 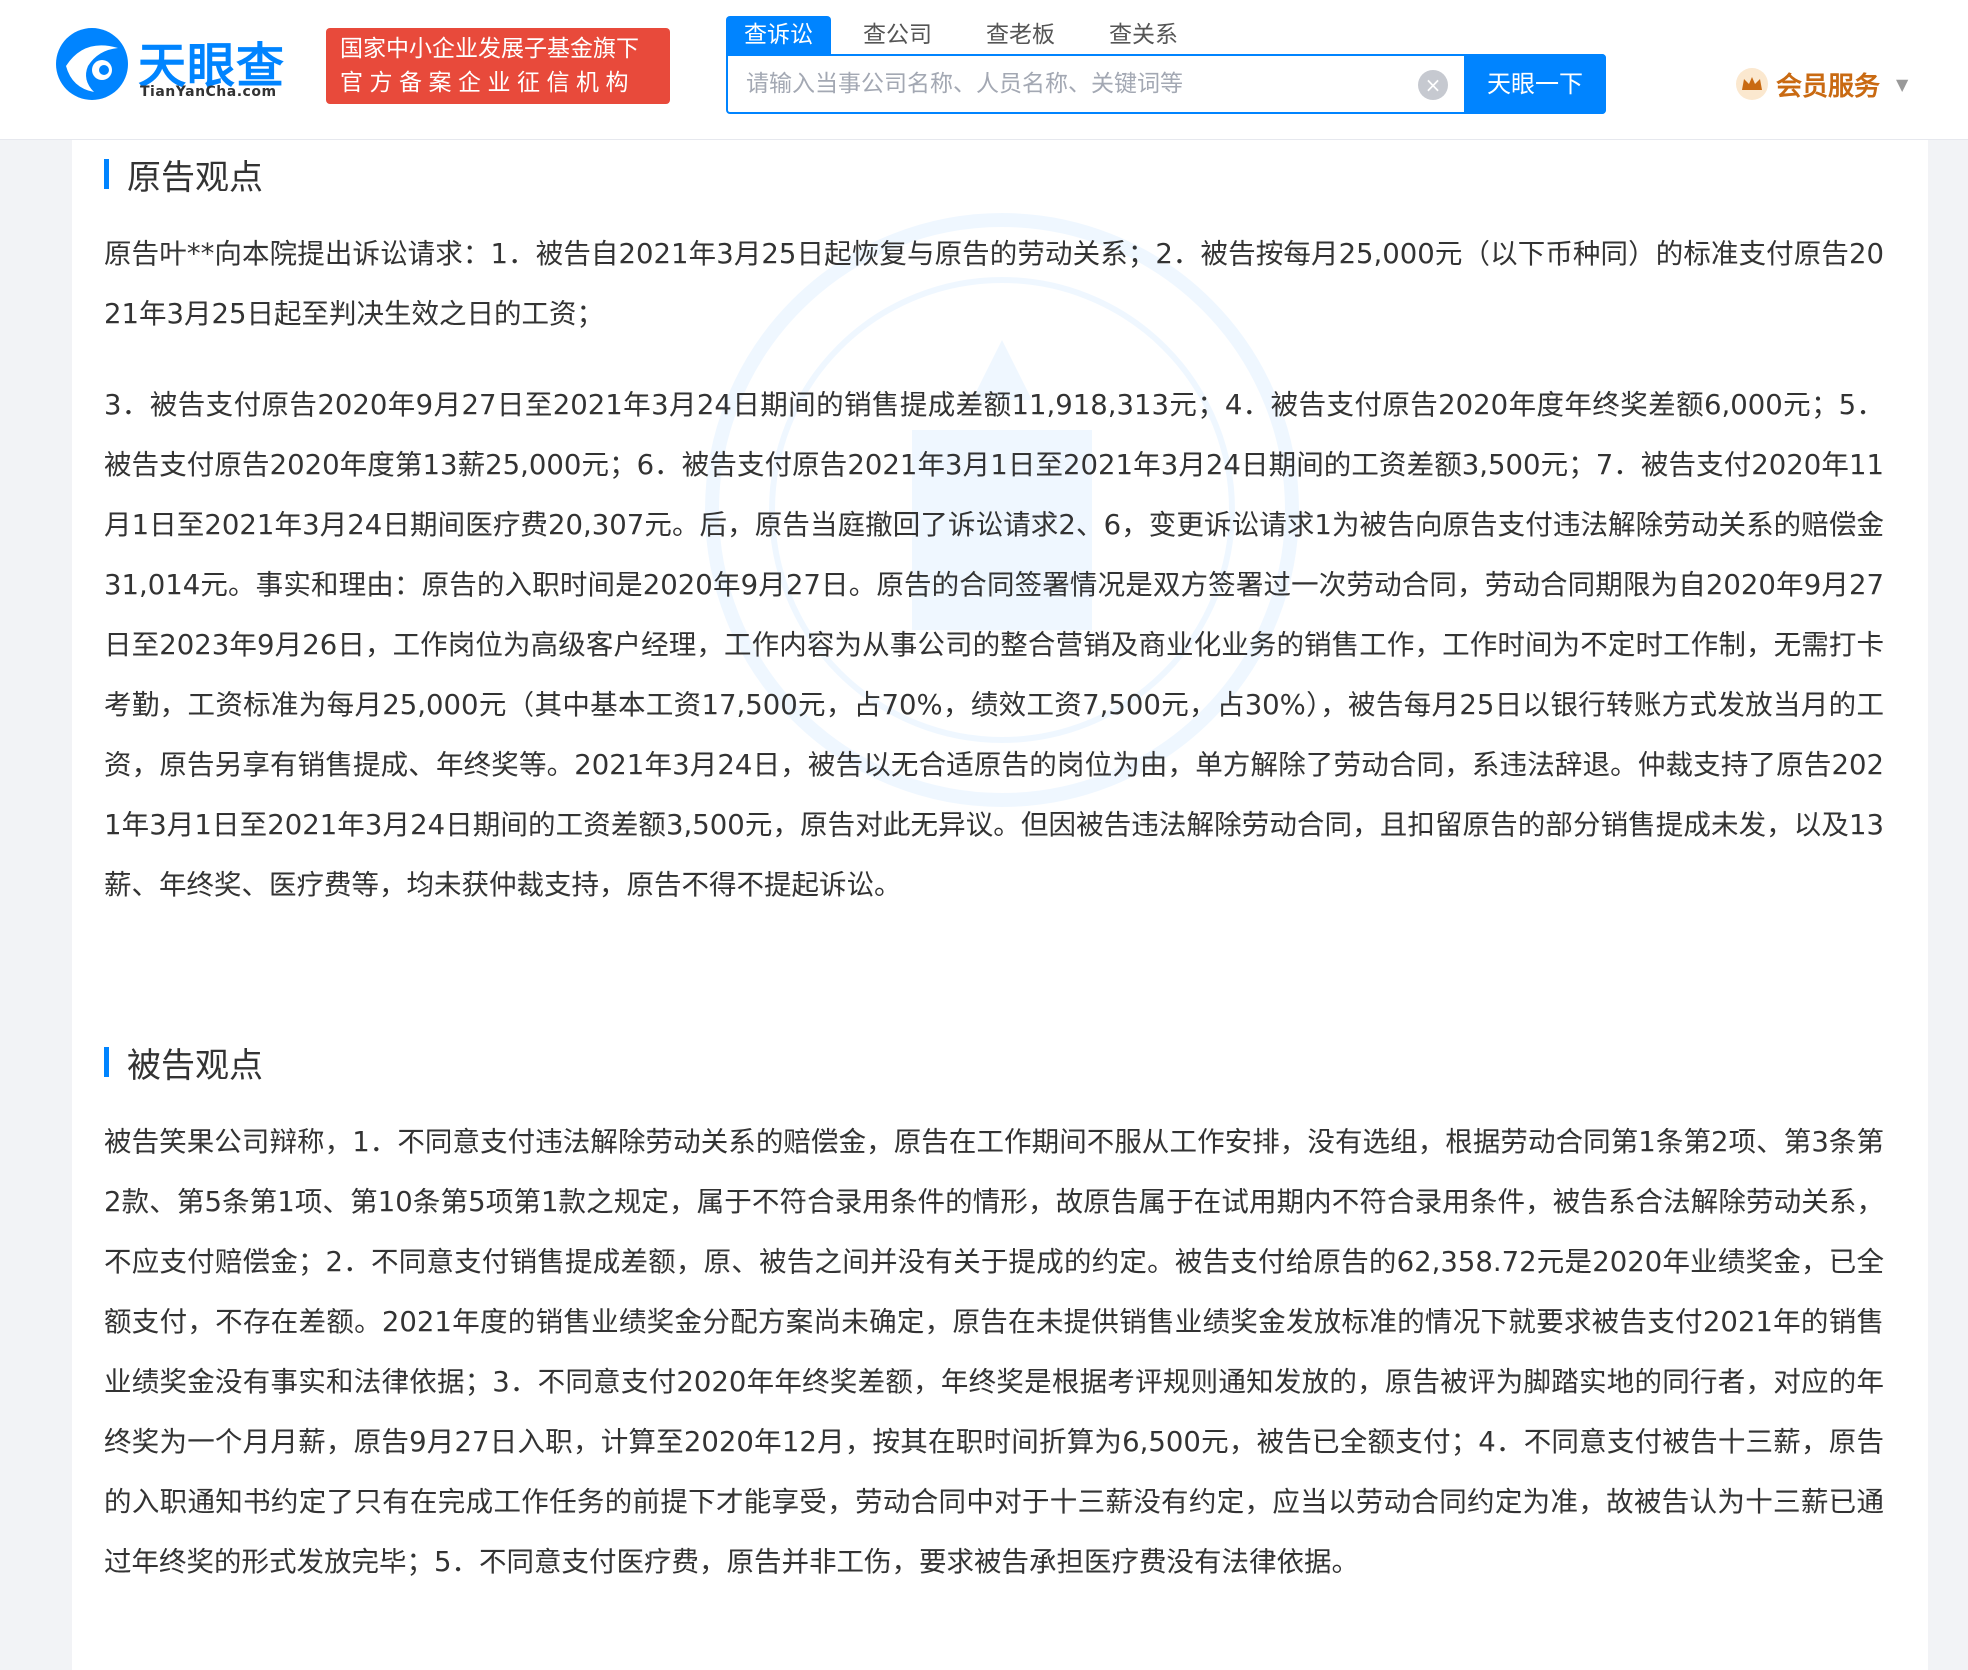 What do you see at coordinates (1433, 85) in the screenshot?
I see `clear-icon: ×` at bounding box center [1433, 85].